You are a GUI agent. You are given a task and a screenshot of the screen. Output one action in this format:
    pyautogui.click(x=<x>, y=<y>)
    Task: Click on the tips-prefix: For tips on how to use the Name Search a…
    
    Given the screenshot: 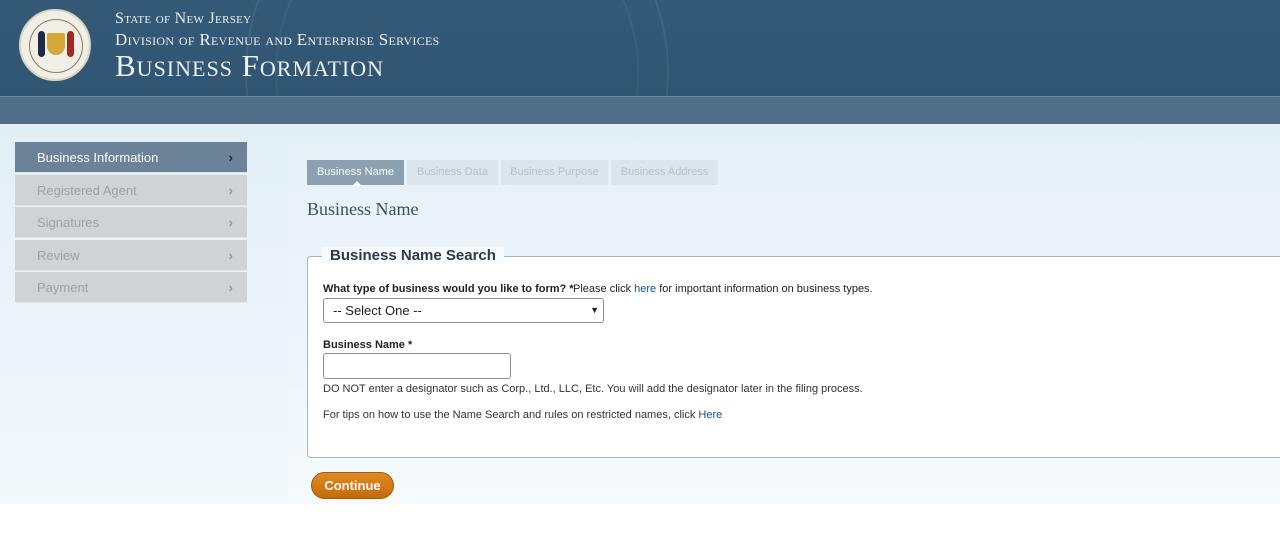 What is the action you would take?
    pyautogui.click(x=509, y=415)
    